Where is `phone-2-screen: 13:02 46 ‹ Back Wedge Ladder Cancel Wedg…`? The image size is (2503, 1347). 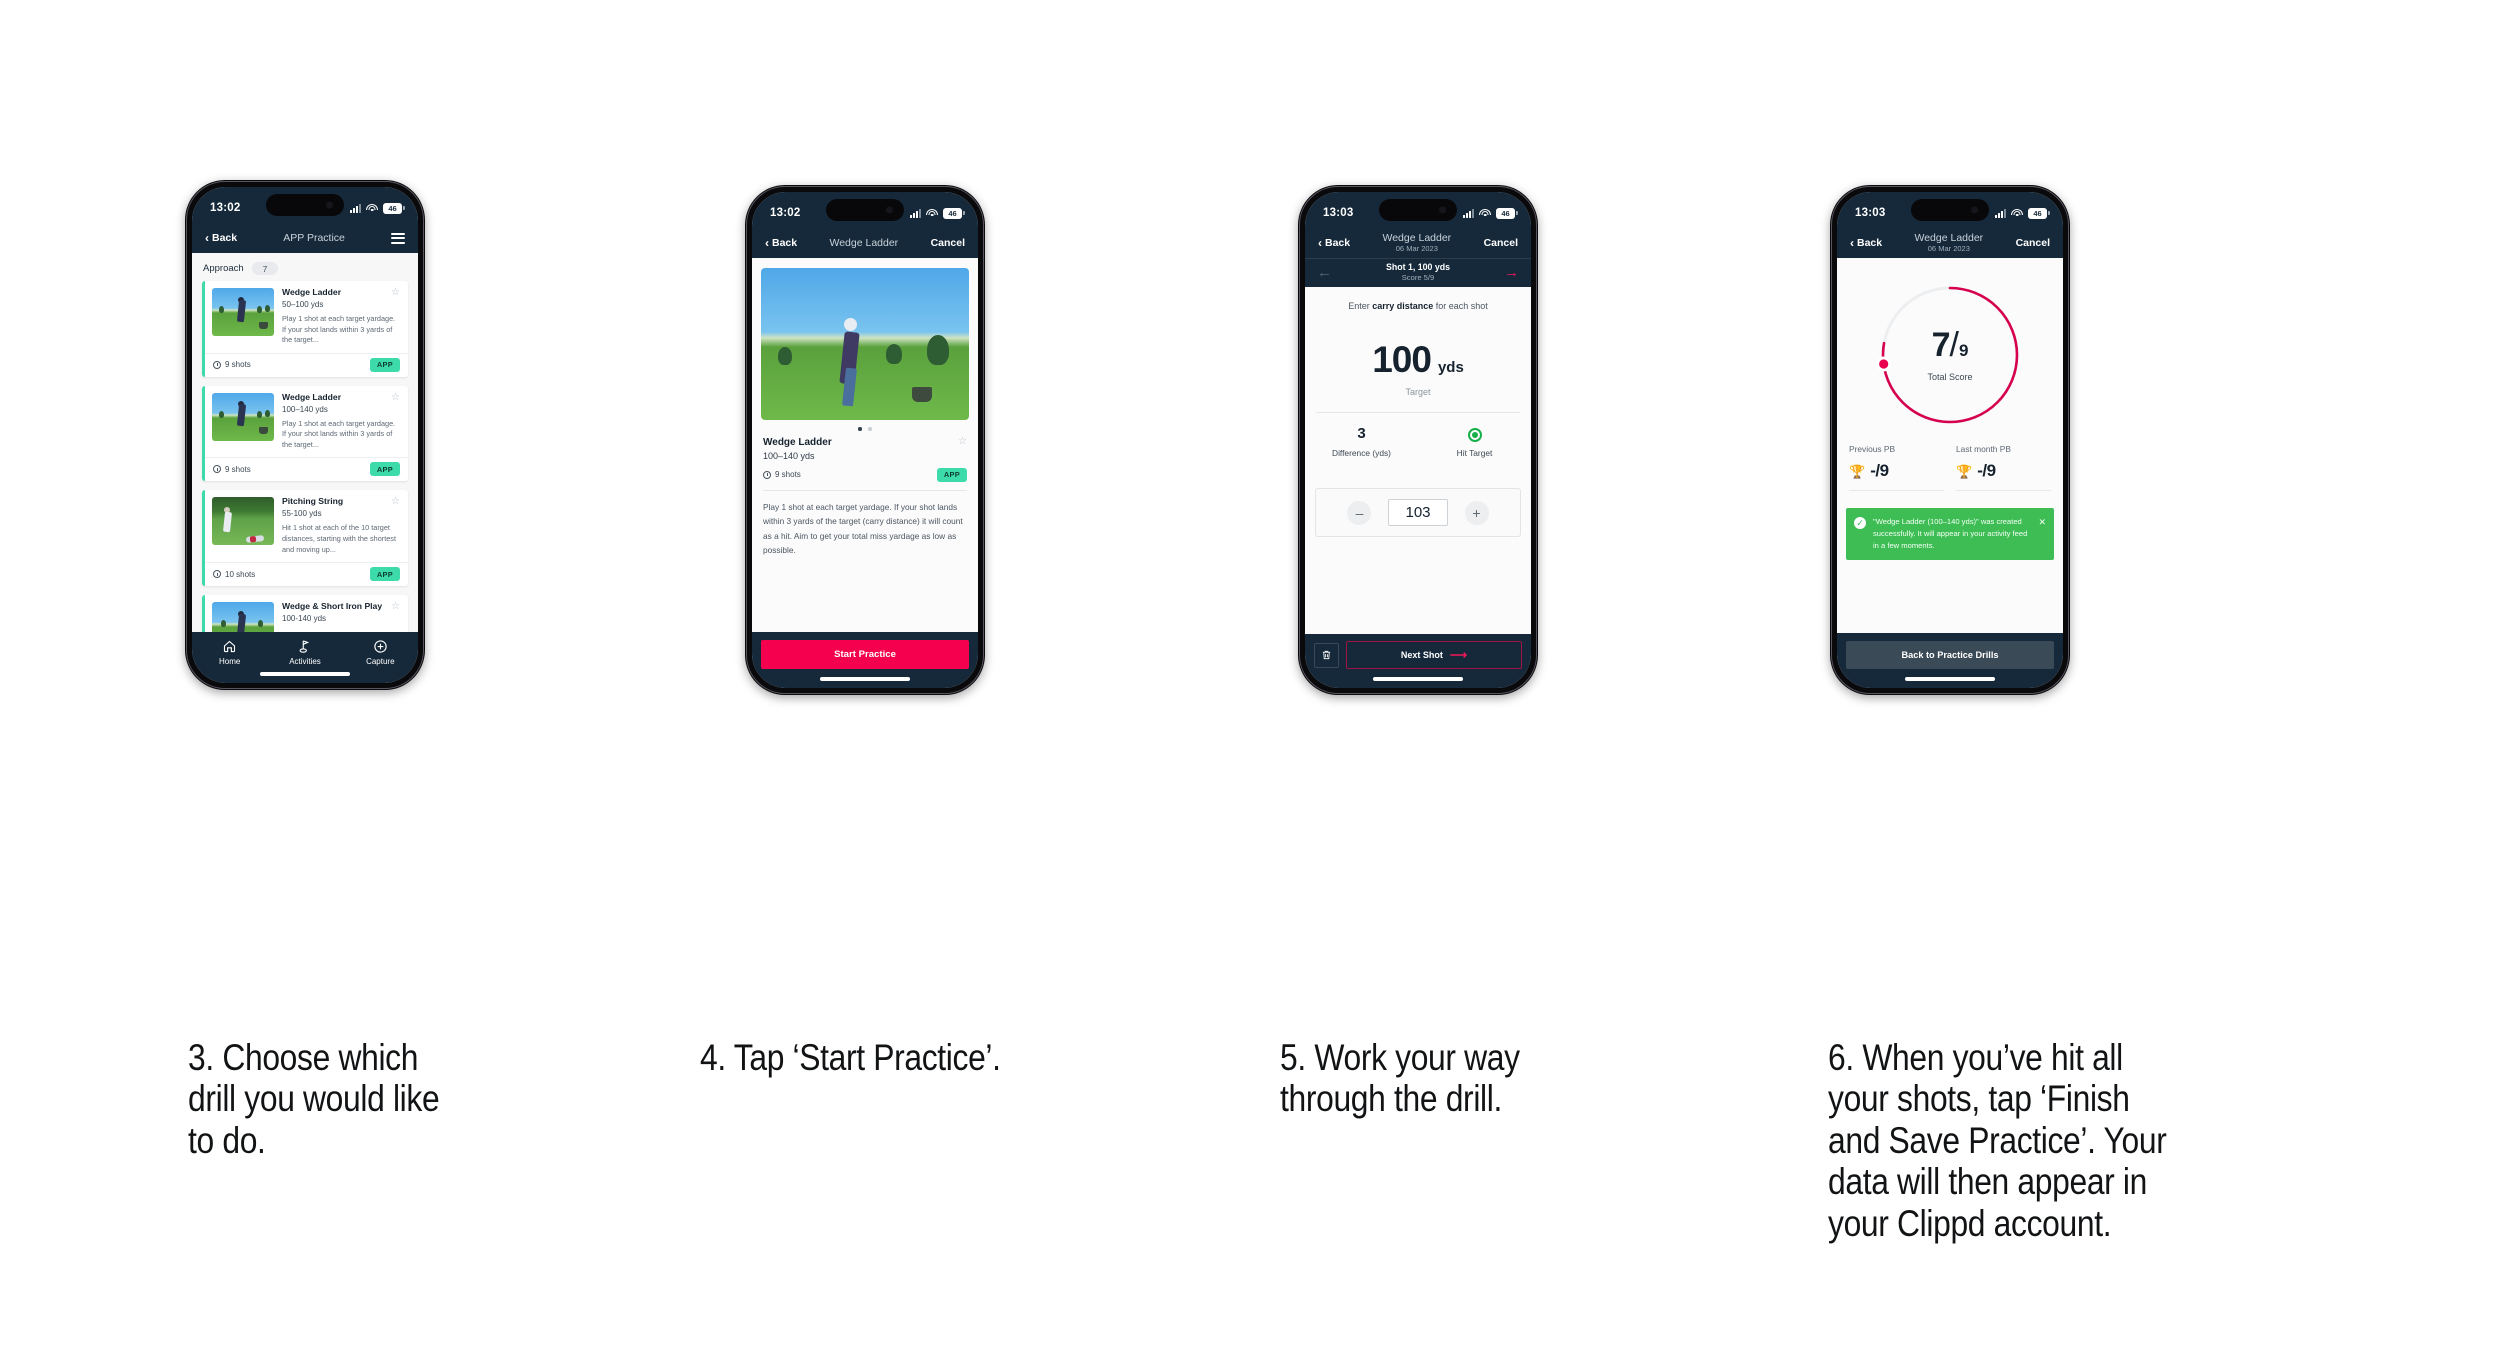 phone-2-screen: 13:02 46 ‹ Back Wedge Ladder Cancel Wedg… is located at coordinates (865, 440).